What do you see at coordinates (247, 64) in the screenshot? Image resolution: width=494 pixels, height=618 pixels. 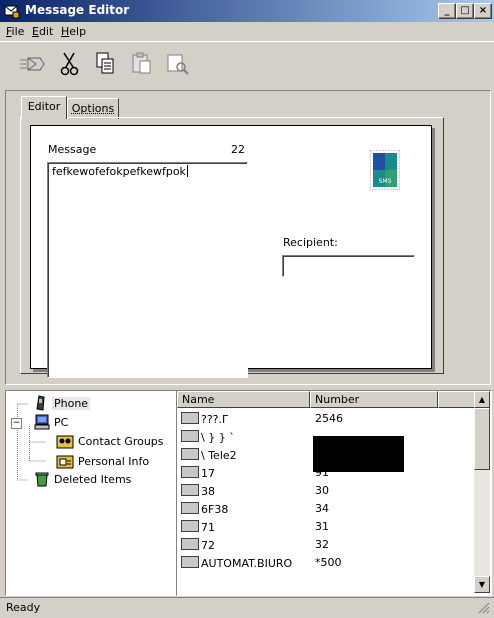 I see `toolbar` at bounding box center [247, 64].